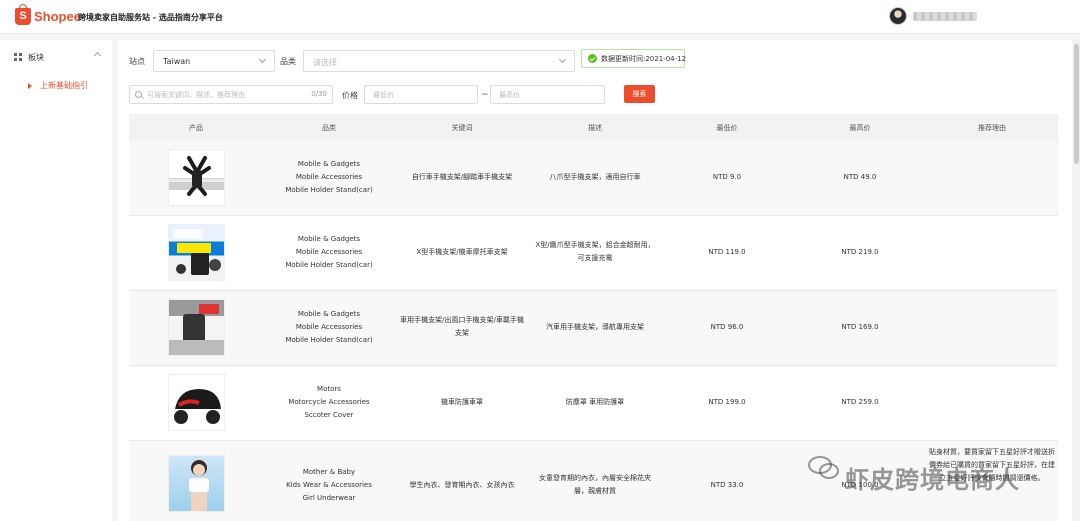 This screenshot has width=1080, height=521. I want to click on site-title: 跨境卖家自助服务站 - 选品指南分享平台, so click(150, 17).